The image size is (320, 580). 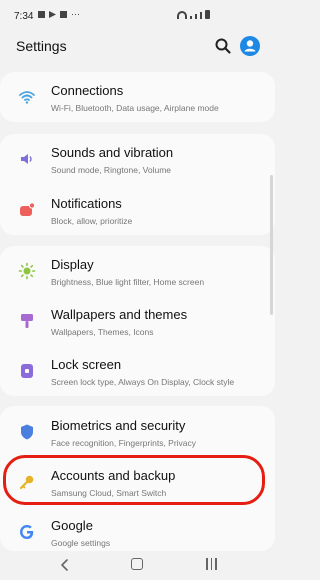 What do you see at coordinates (182, 15) in the screenshot?
I see `wifi-signal-icon` at bounding box center [182, 15].